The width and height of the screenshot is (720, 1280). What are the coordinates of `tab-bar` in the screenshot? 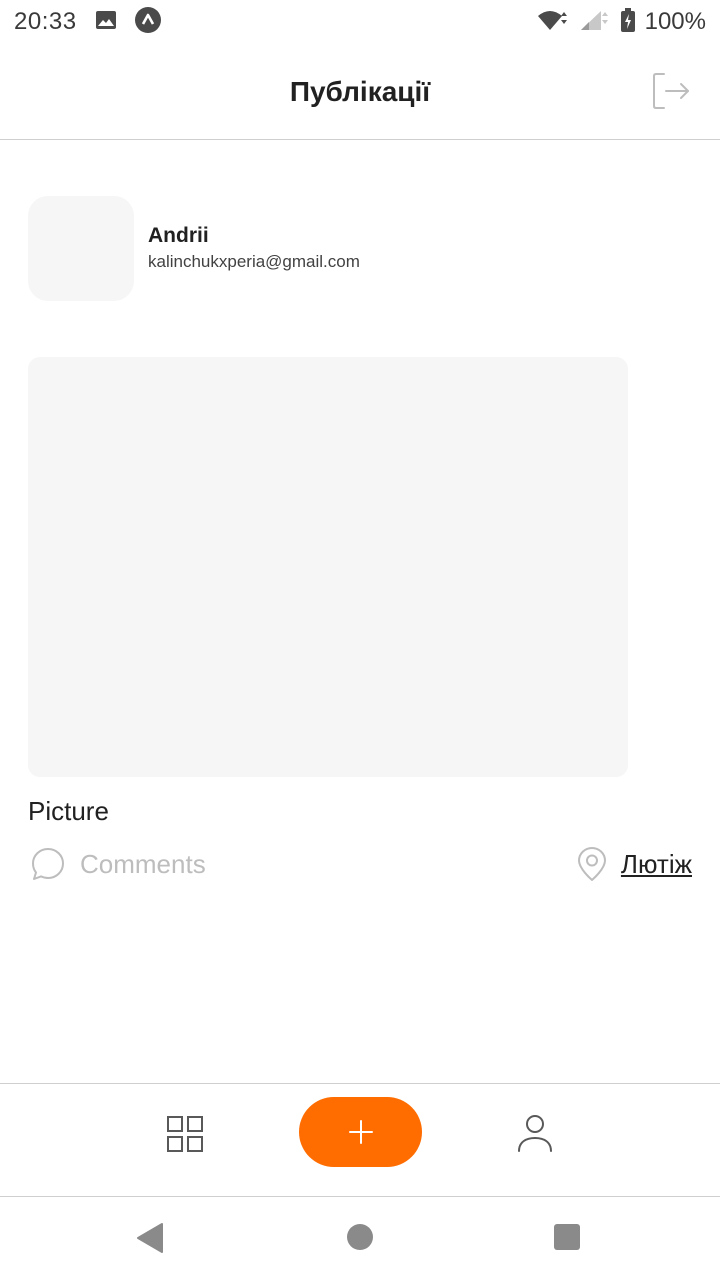 It's located at (360, 1140).